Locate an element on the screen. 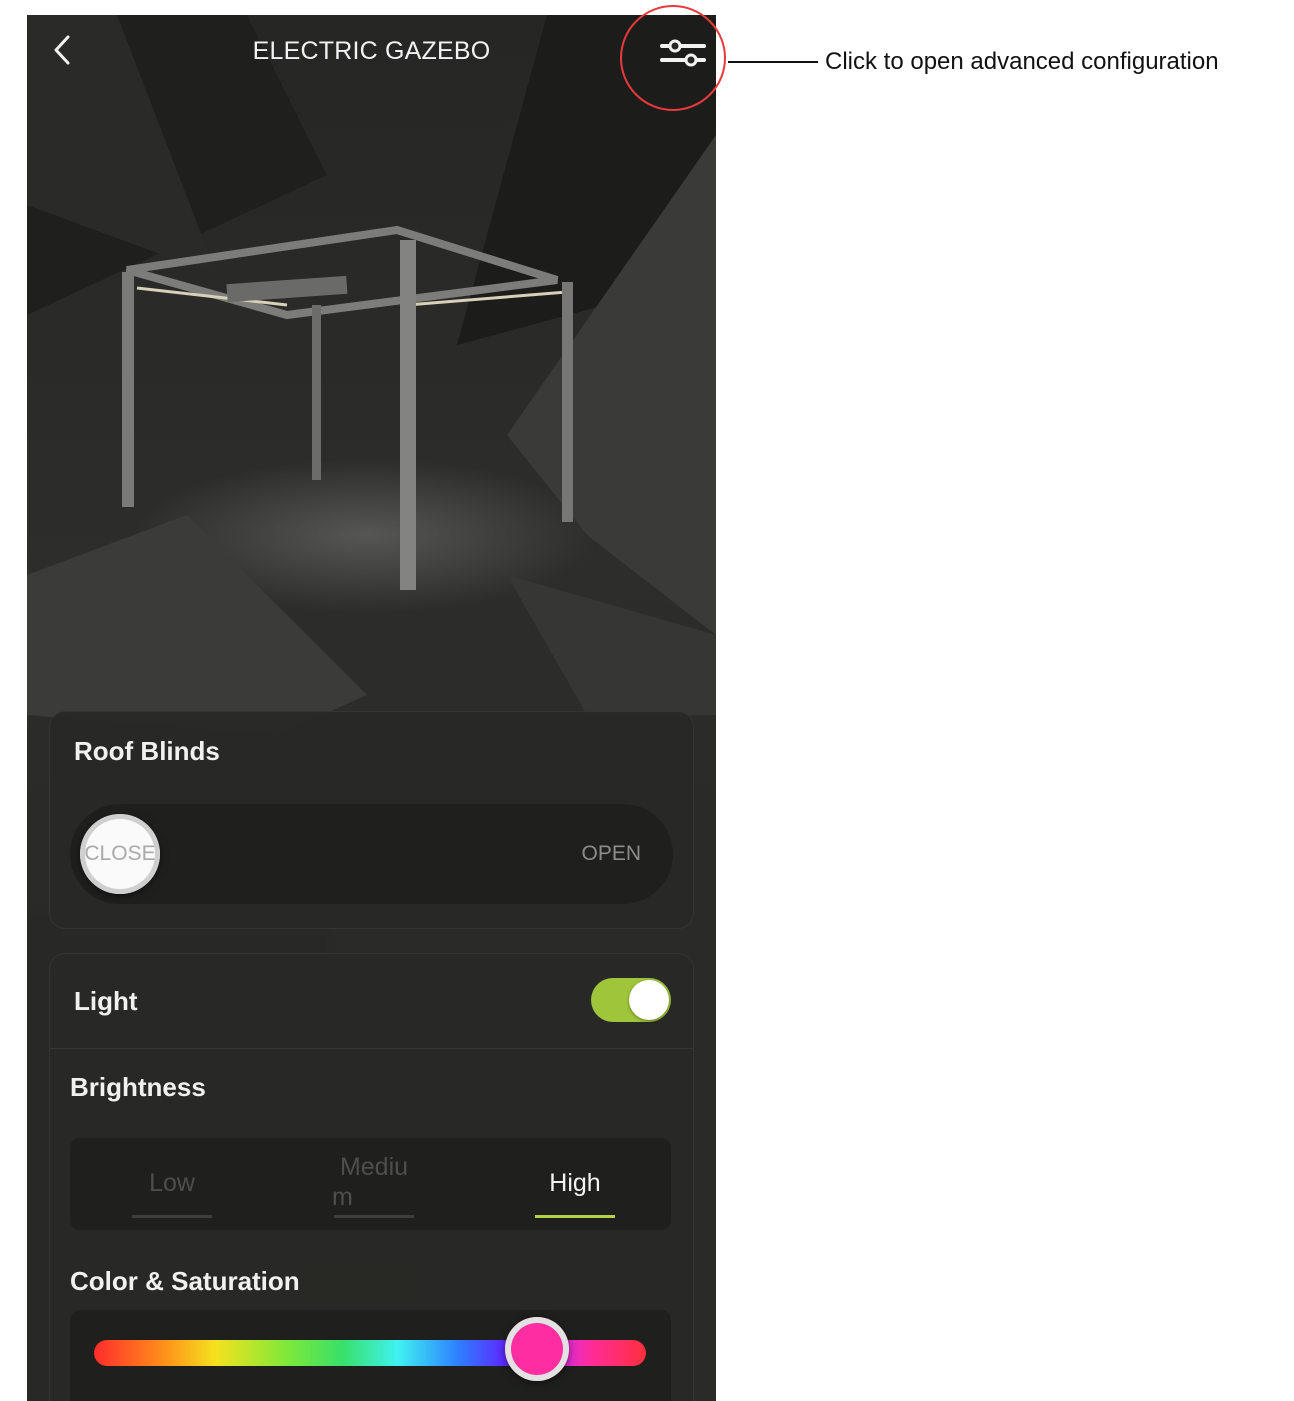 Image resolution: width=1294 pixels, height=1401 pixels. light-title: Light is located at coordinates (106, 1001).